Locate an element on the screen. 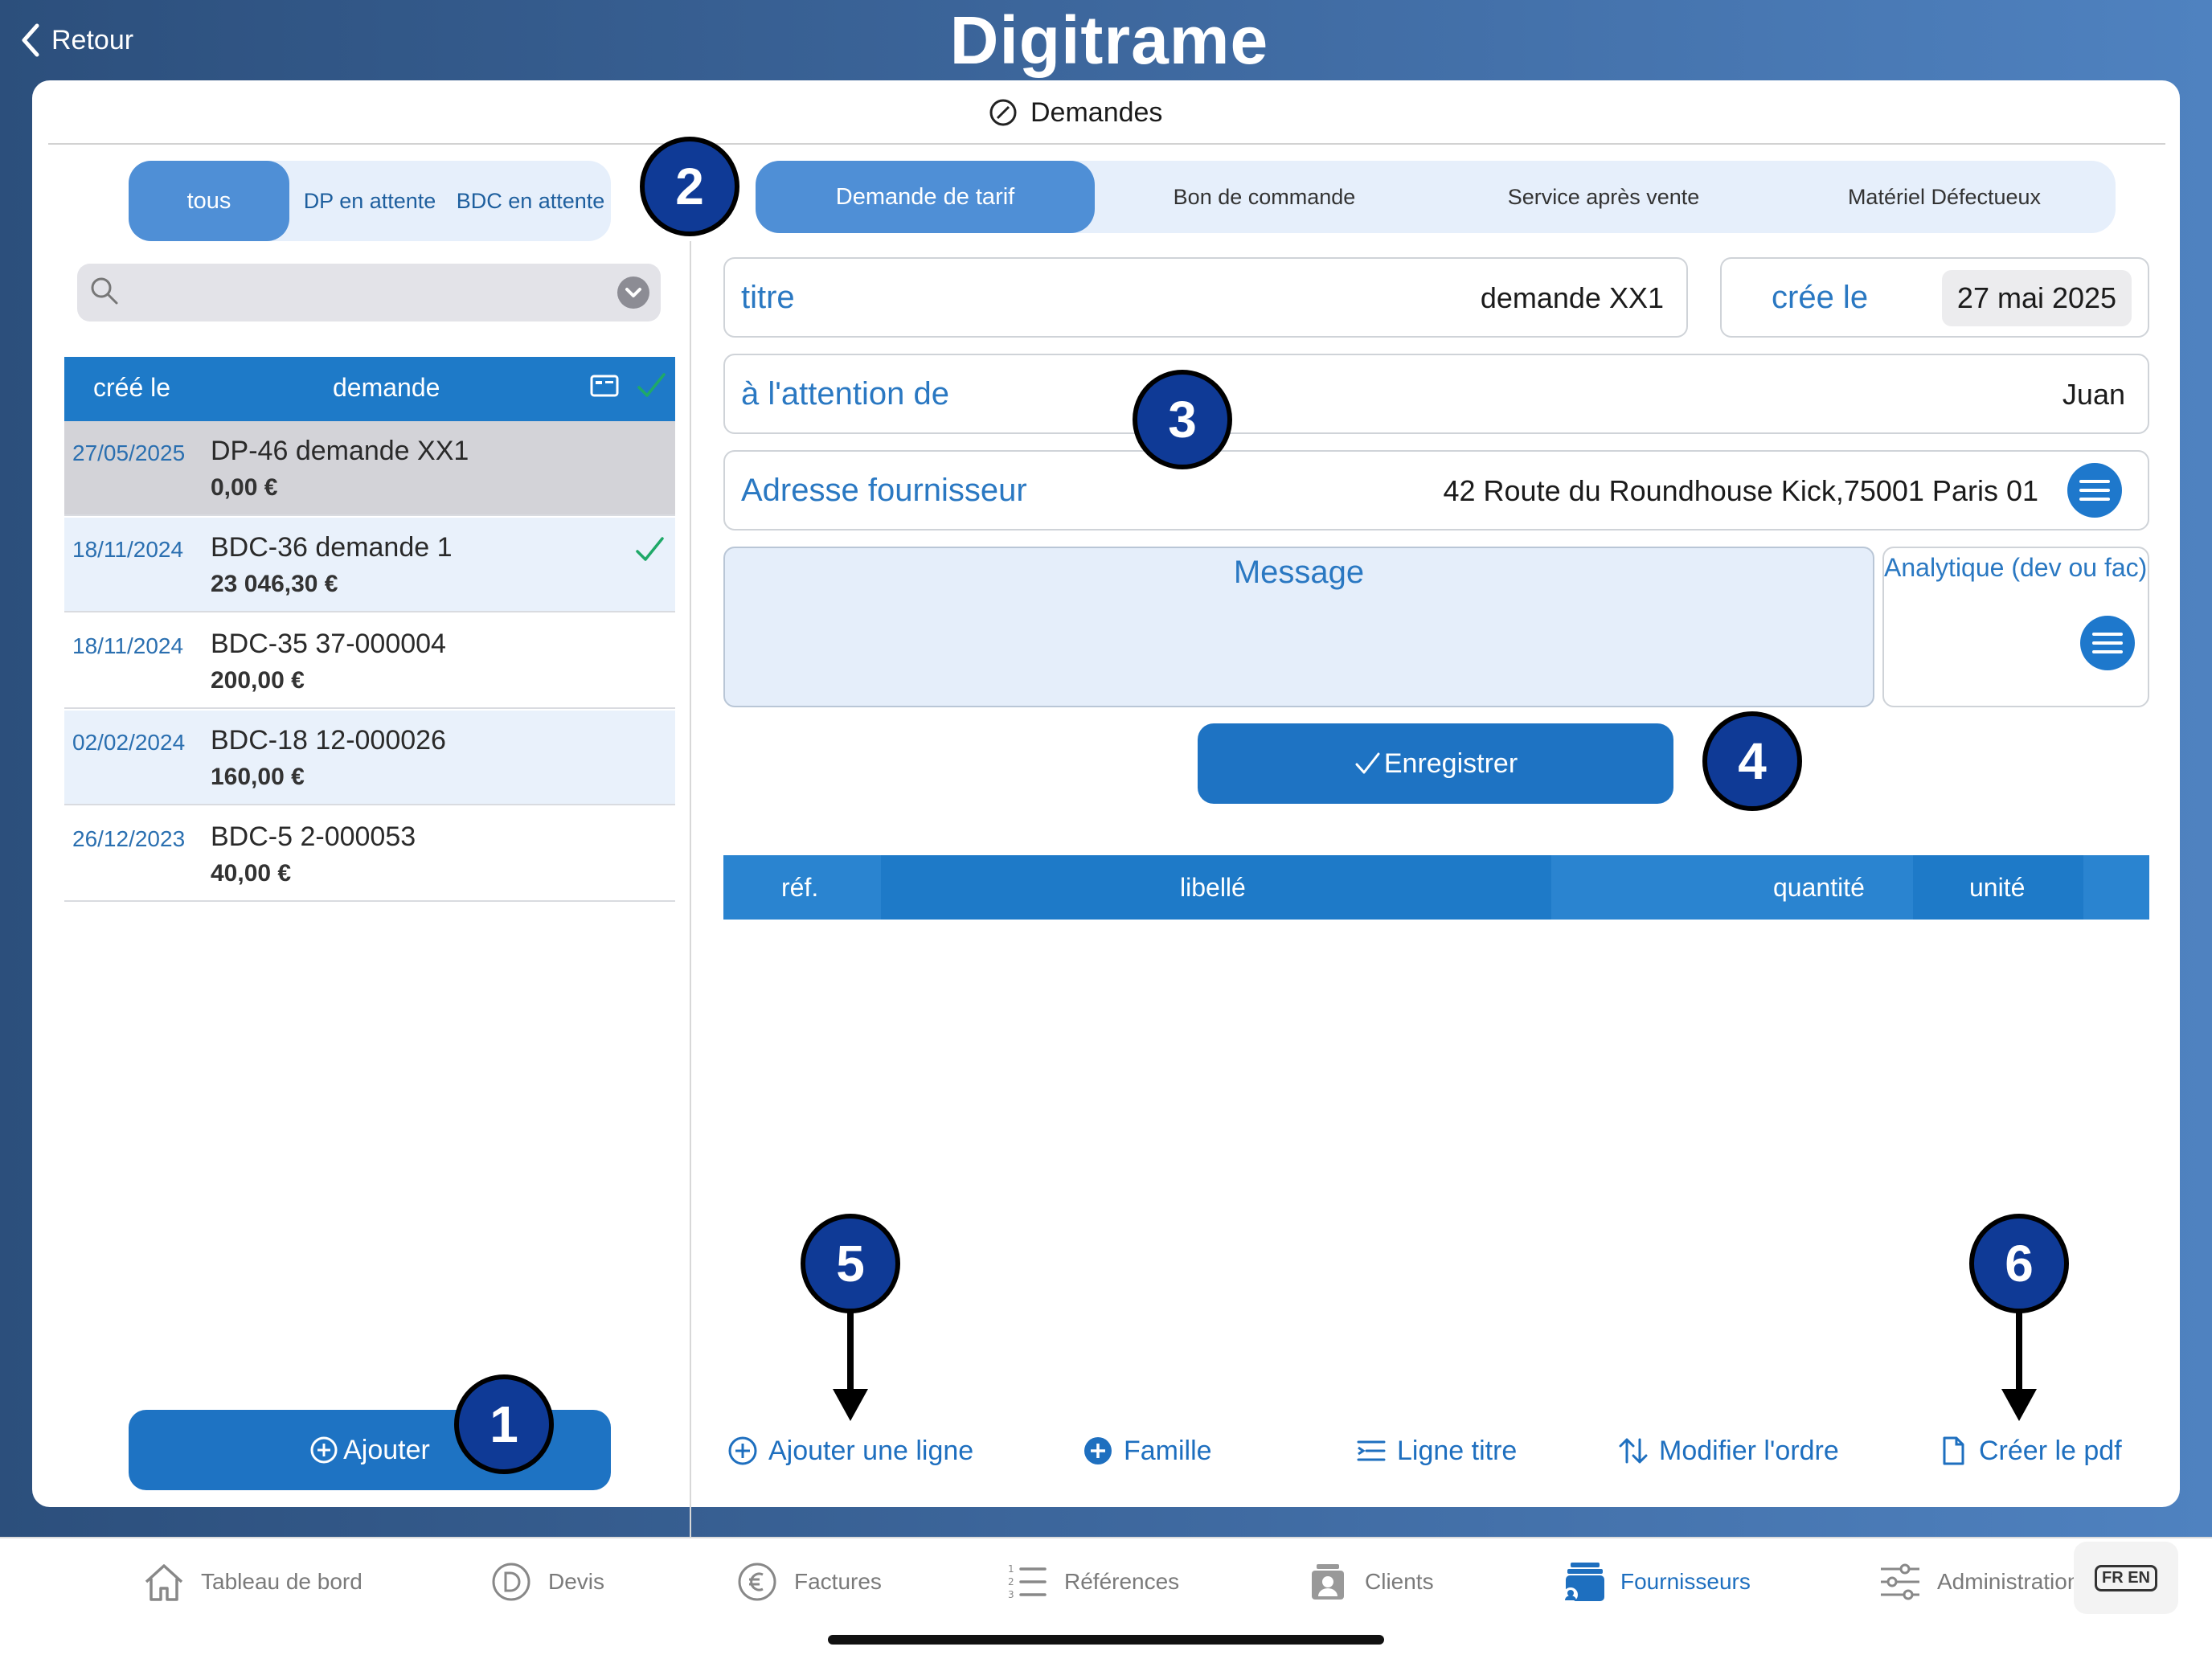 Image resolution: width=2212 pixels, height=1659 pixels. created-date-picker: 27 mai 2025 is located at coordinates (2037, 298).